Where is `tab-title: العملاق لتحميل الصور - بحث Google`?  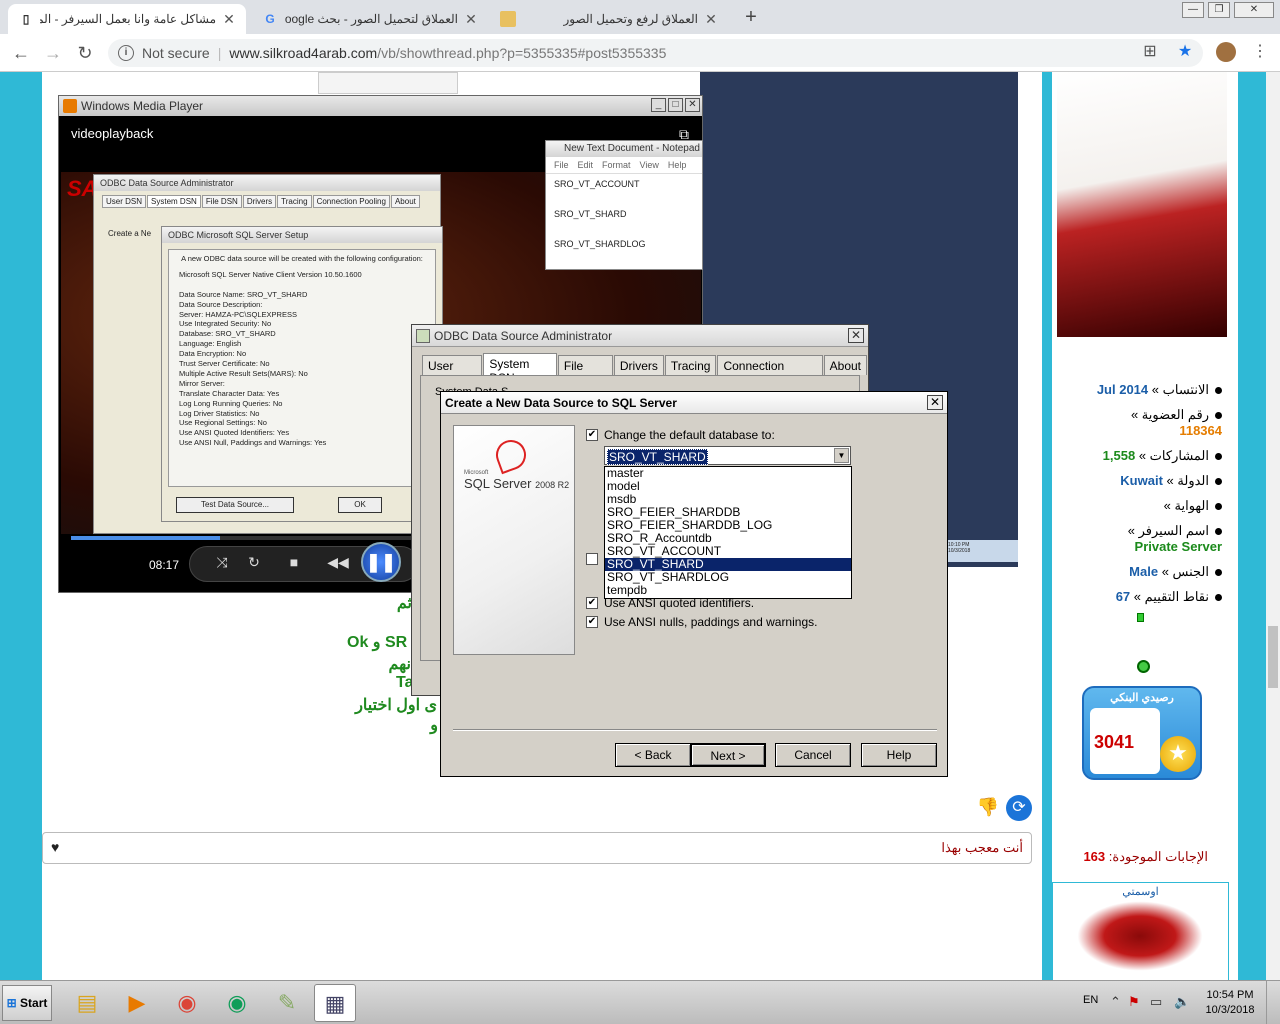 tab-title: العملاق لتحميل الصور - بحث Google is located at coordinates (371, 19).